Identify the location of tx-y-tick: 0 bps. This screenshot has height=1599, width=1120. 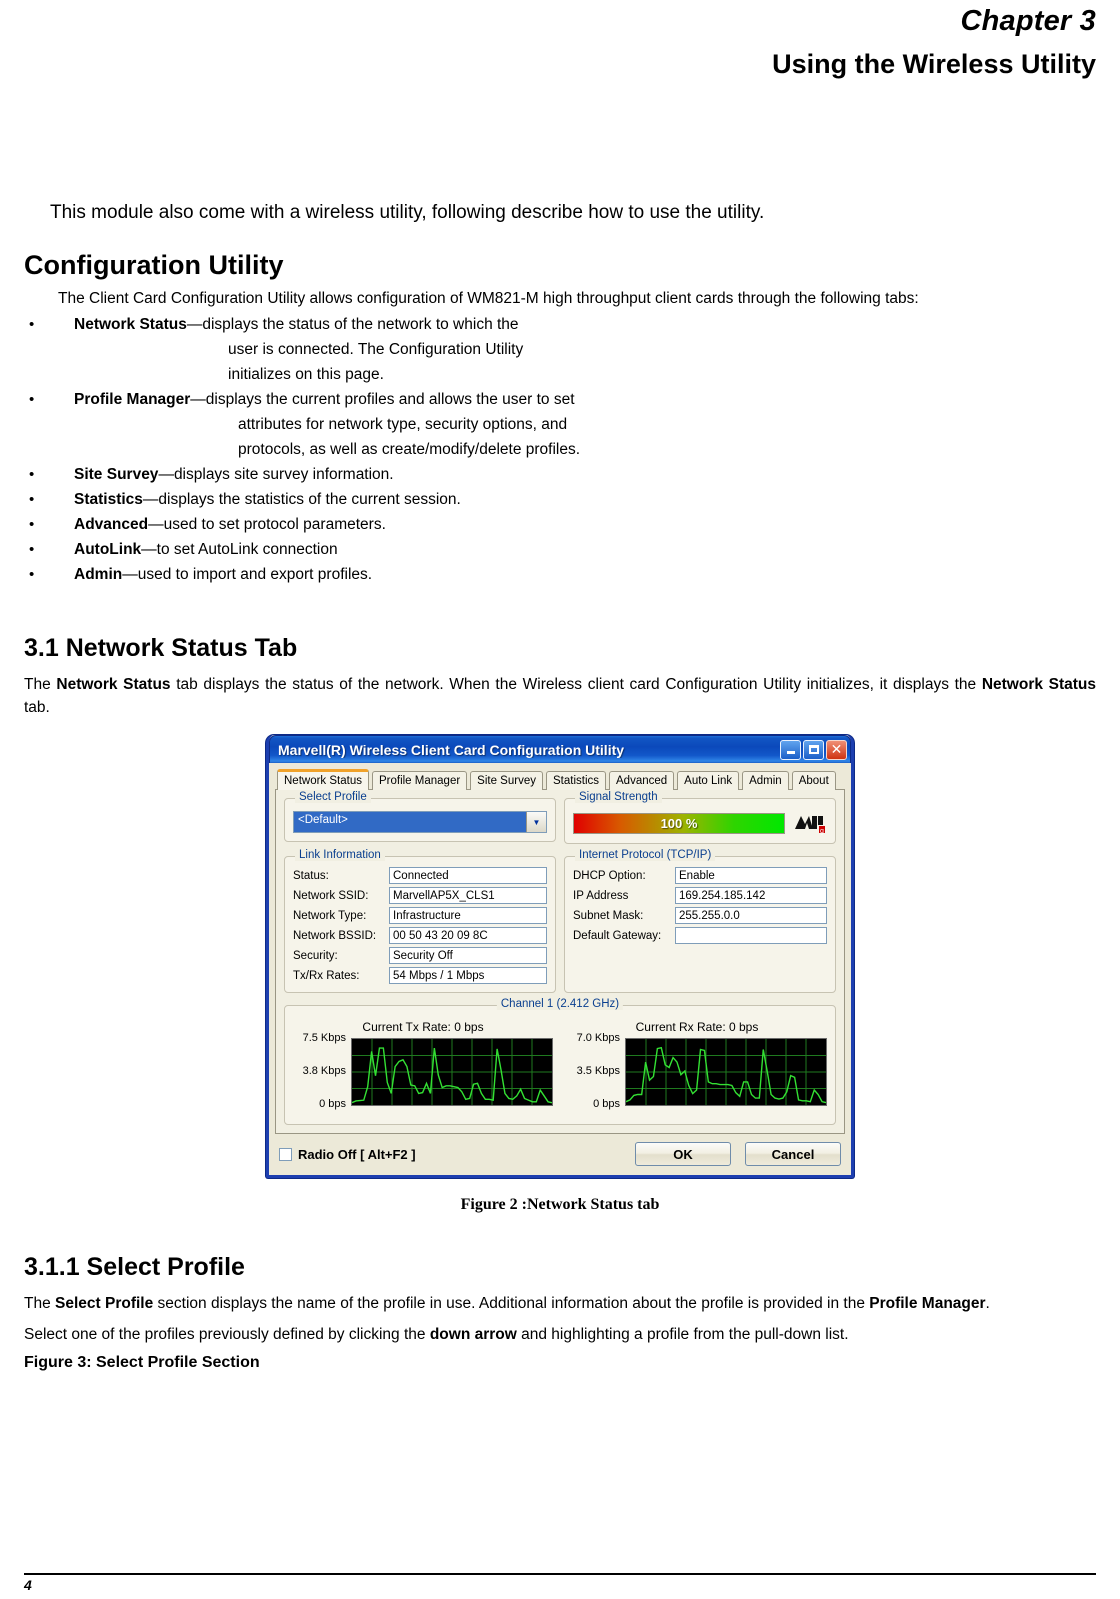
(332, 1104).